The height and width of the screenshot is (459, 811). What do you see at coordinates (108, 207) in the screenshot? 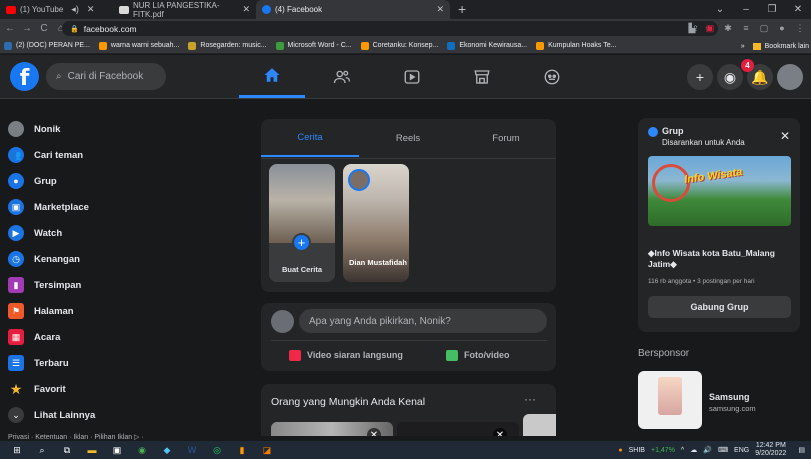
I see `sidebar-item-marketplace: ▣ Marketplace` at bounding box center [108, 207].